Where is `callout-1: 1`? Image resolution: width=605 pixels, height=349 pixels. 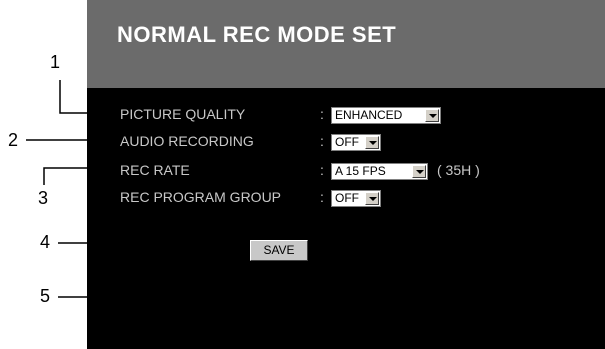 callout-1: 1 is located at coordinates (55, 62).